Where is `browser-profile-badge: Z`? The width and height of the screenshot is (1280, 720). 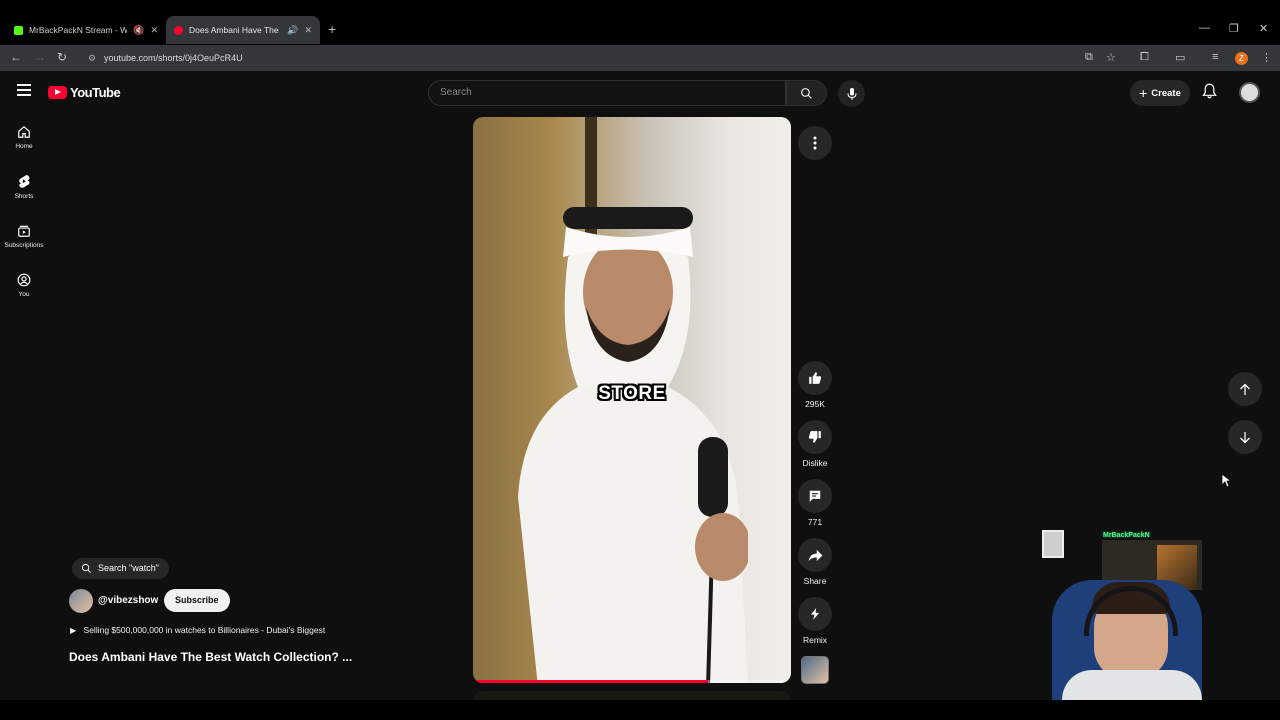 browser-profile-badge: Z is located at coordinates (1241, 58).